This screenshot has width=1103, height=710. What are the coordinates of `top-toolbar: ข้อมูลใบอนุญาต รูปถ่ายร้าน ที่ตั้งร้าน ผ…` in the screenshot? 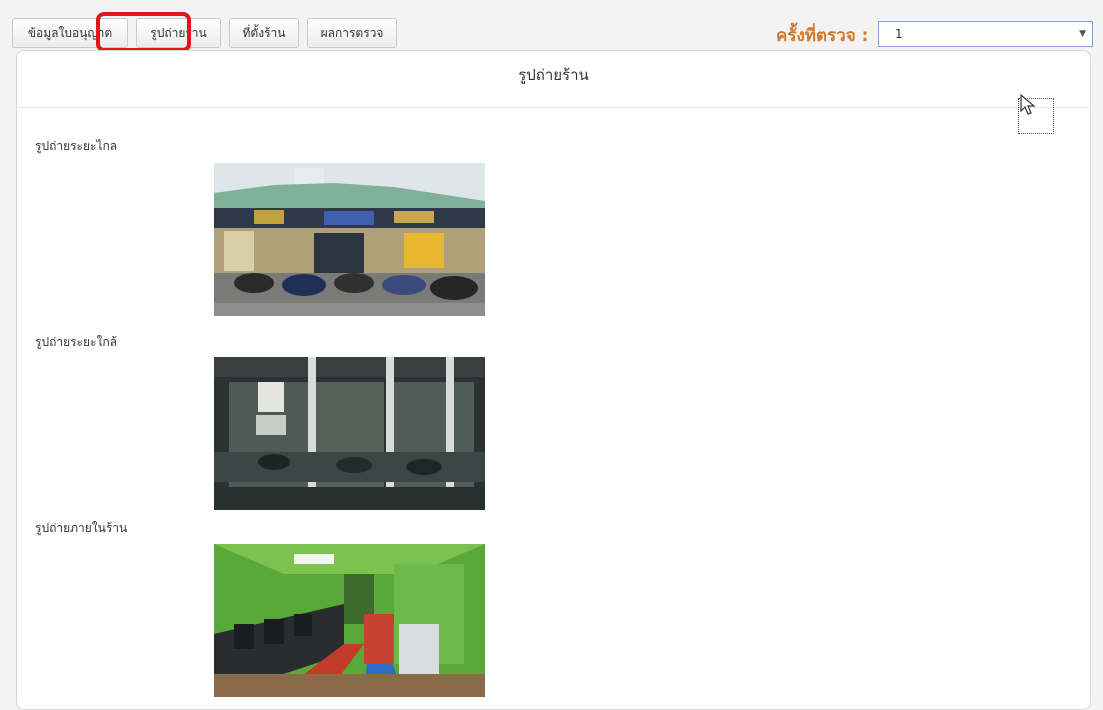 It's located at (551, 26).